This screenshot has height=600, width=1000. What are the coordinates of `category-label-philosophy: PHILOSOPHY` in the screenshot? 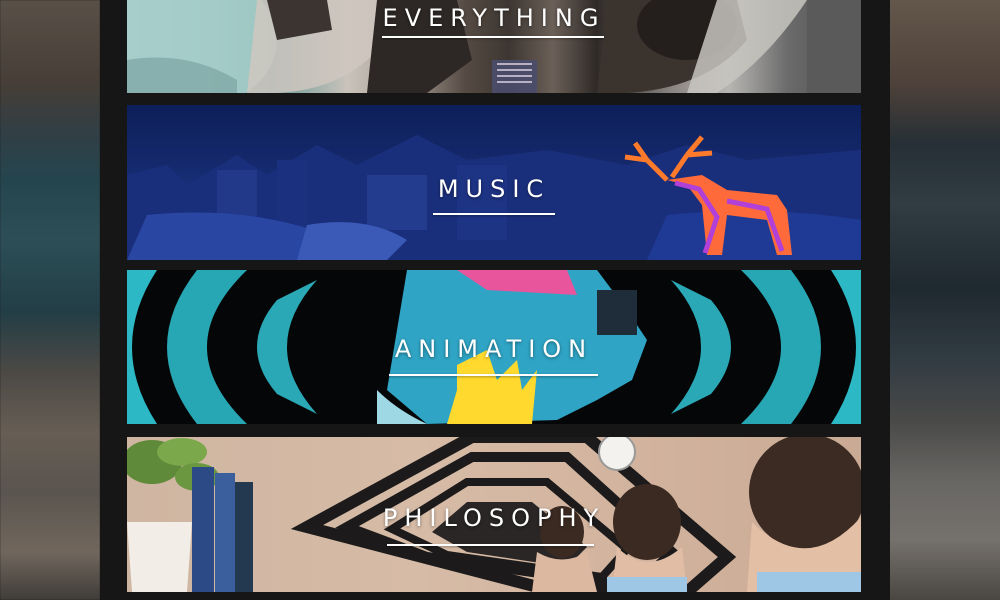 It's located at (494, 518).